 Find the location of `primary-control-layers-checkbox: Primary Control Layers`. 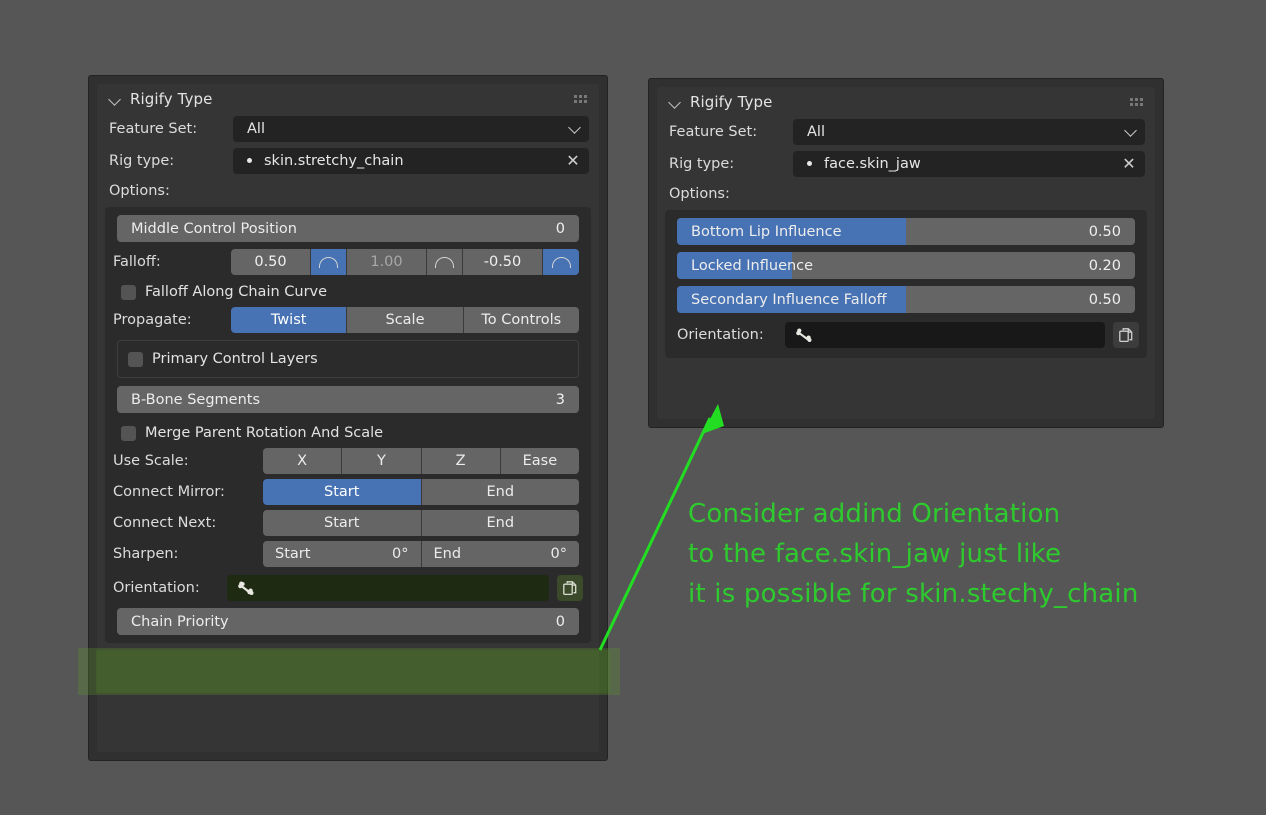

primary-control-layers-checkbox: Primary Control Layers is located at coordinates (348, 359).